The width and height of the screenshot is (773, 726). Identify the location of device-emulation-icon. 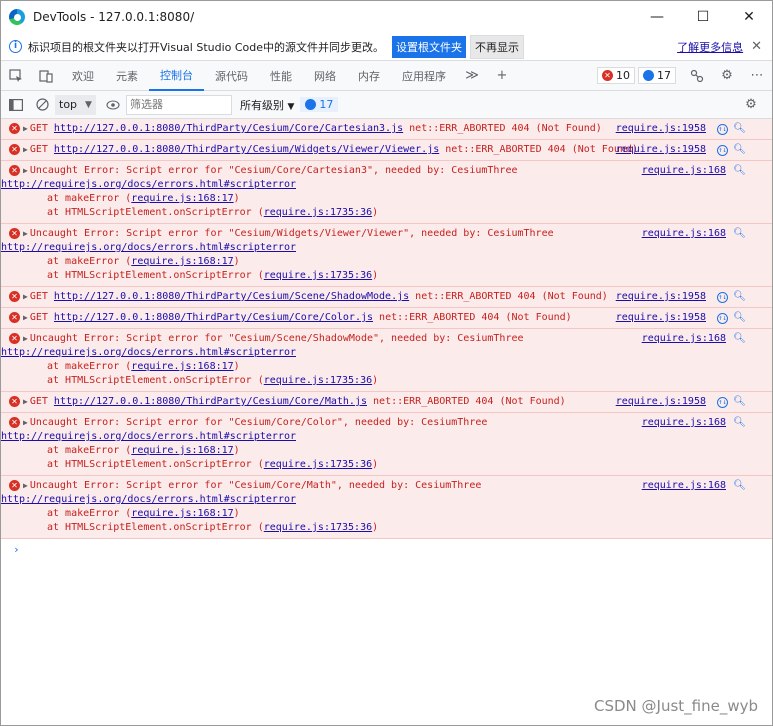
(46, 76).